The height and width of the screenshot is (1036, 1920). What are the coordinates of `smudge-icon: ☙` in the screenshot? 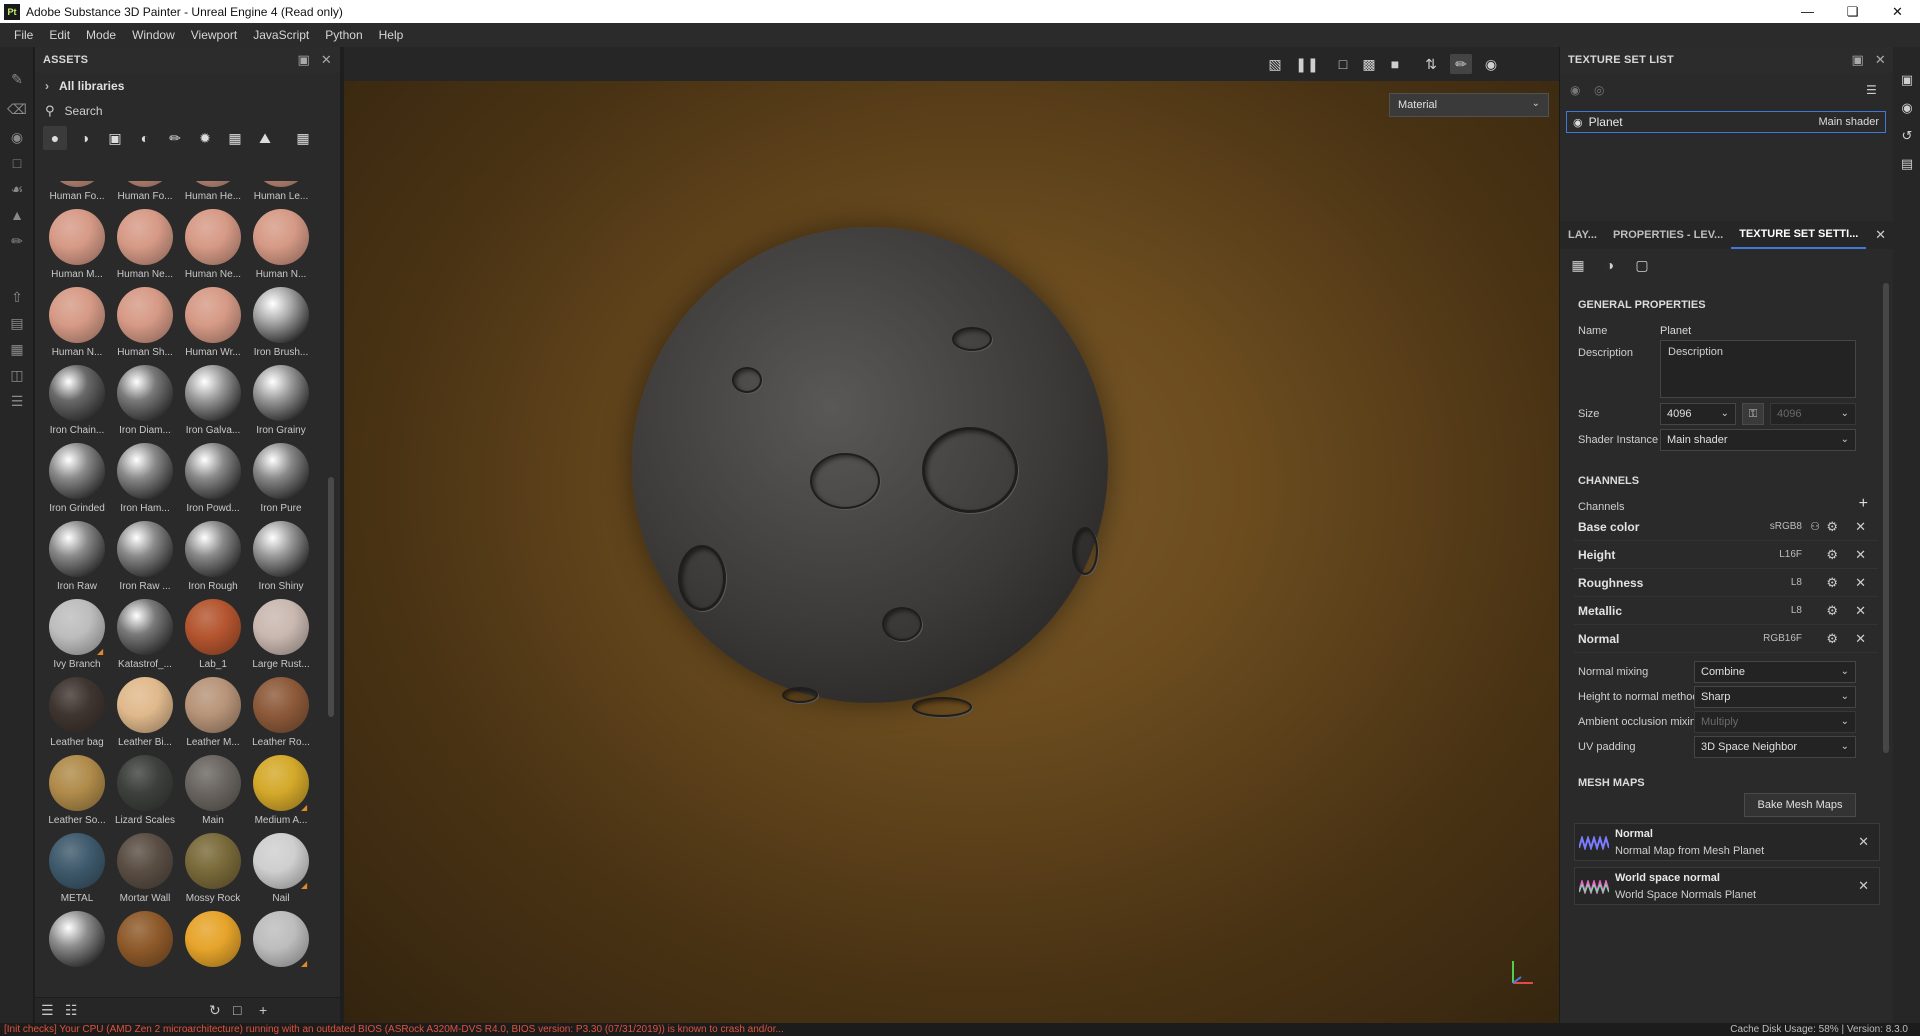 It's located at (17, 189).